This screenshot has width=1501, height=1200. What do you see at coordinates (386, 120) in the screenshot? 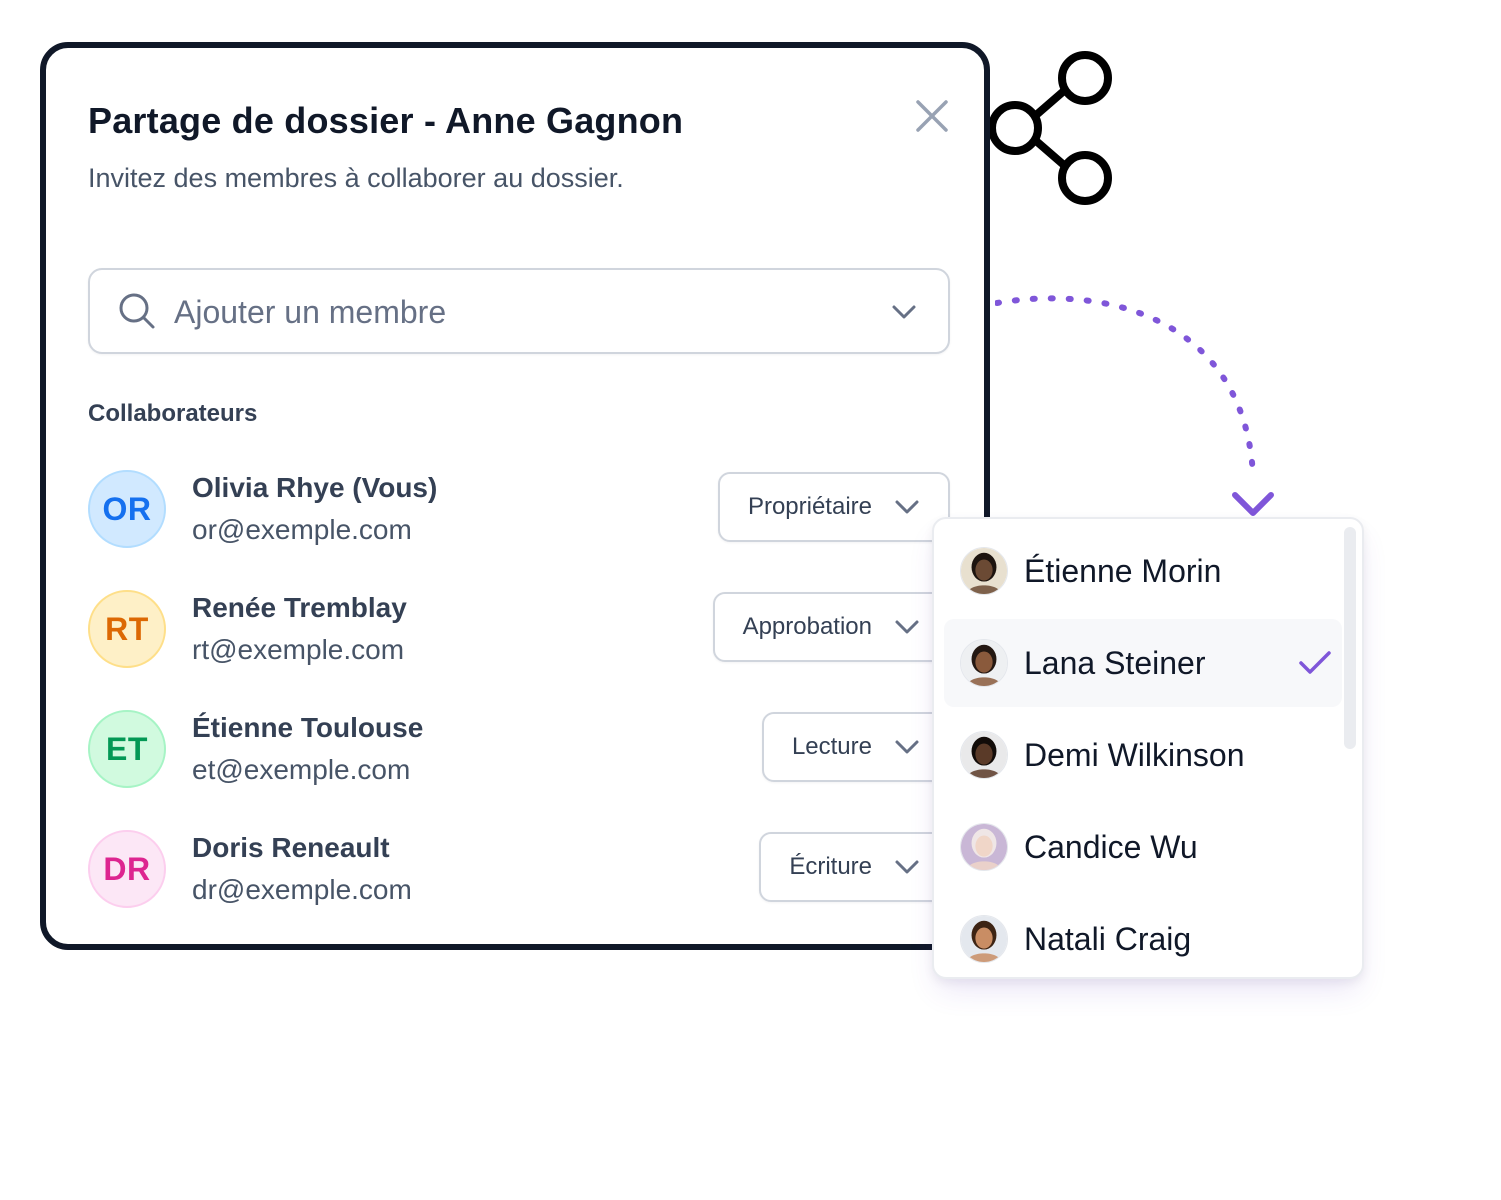
I see `modal-title: Partage de dossier - Anne Gagnon` at bounding box center [386, 120].